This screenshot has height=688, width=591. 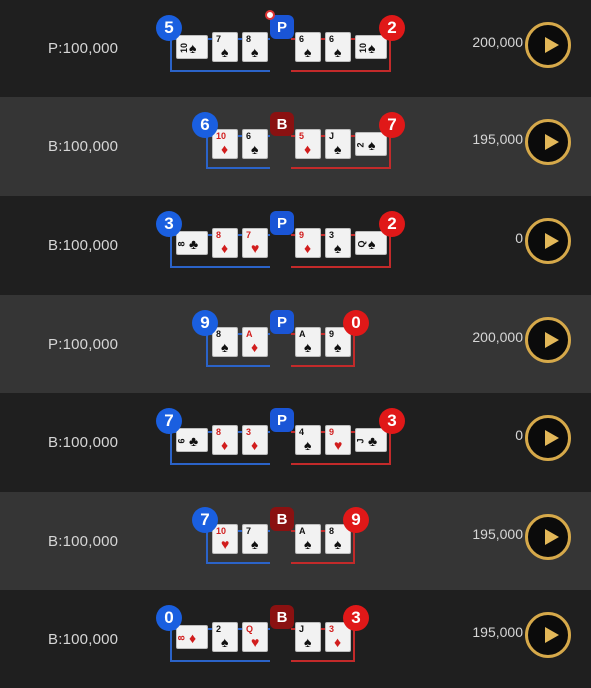 What do you see at coordinates (83, 344) in the screenshot?
I see `bet-amount: P:100,000` at bounding box center [83, 344].